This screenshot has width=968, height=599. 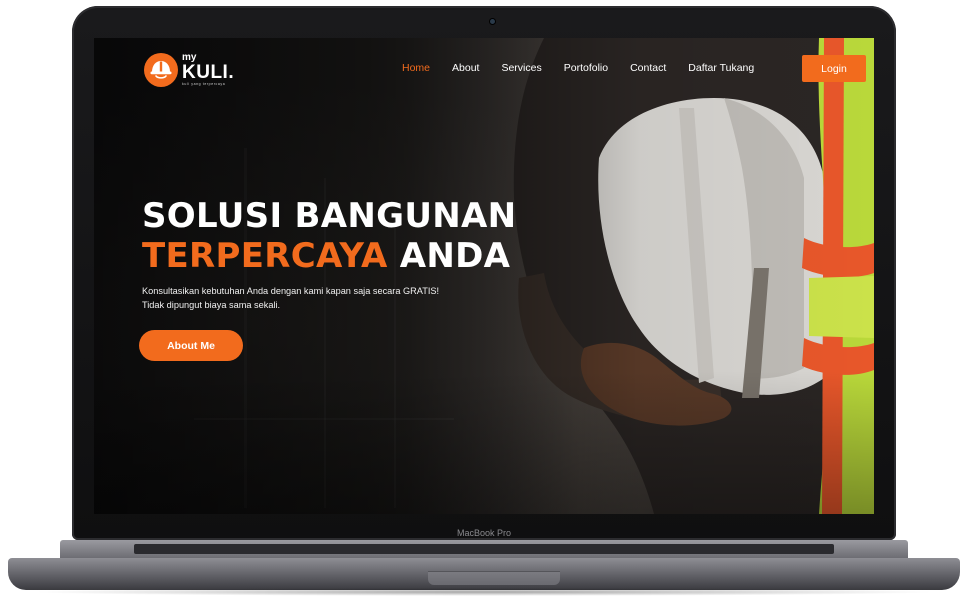 What do you see at coordinates (191, 345) in the screenshot?
I see `about-me-button: About Me` at bounding box center [191, 345].